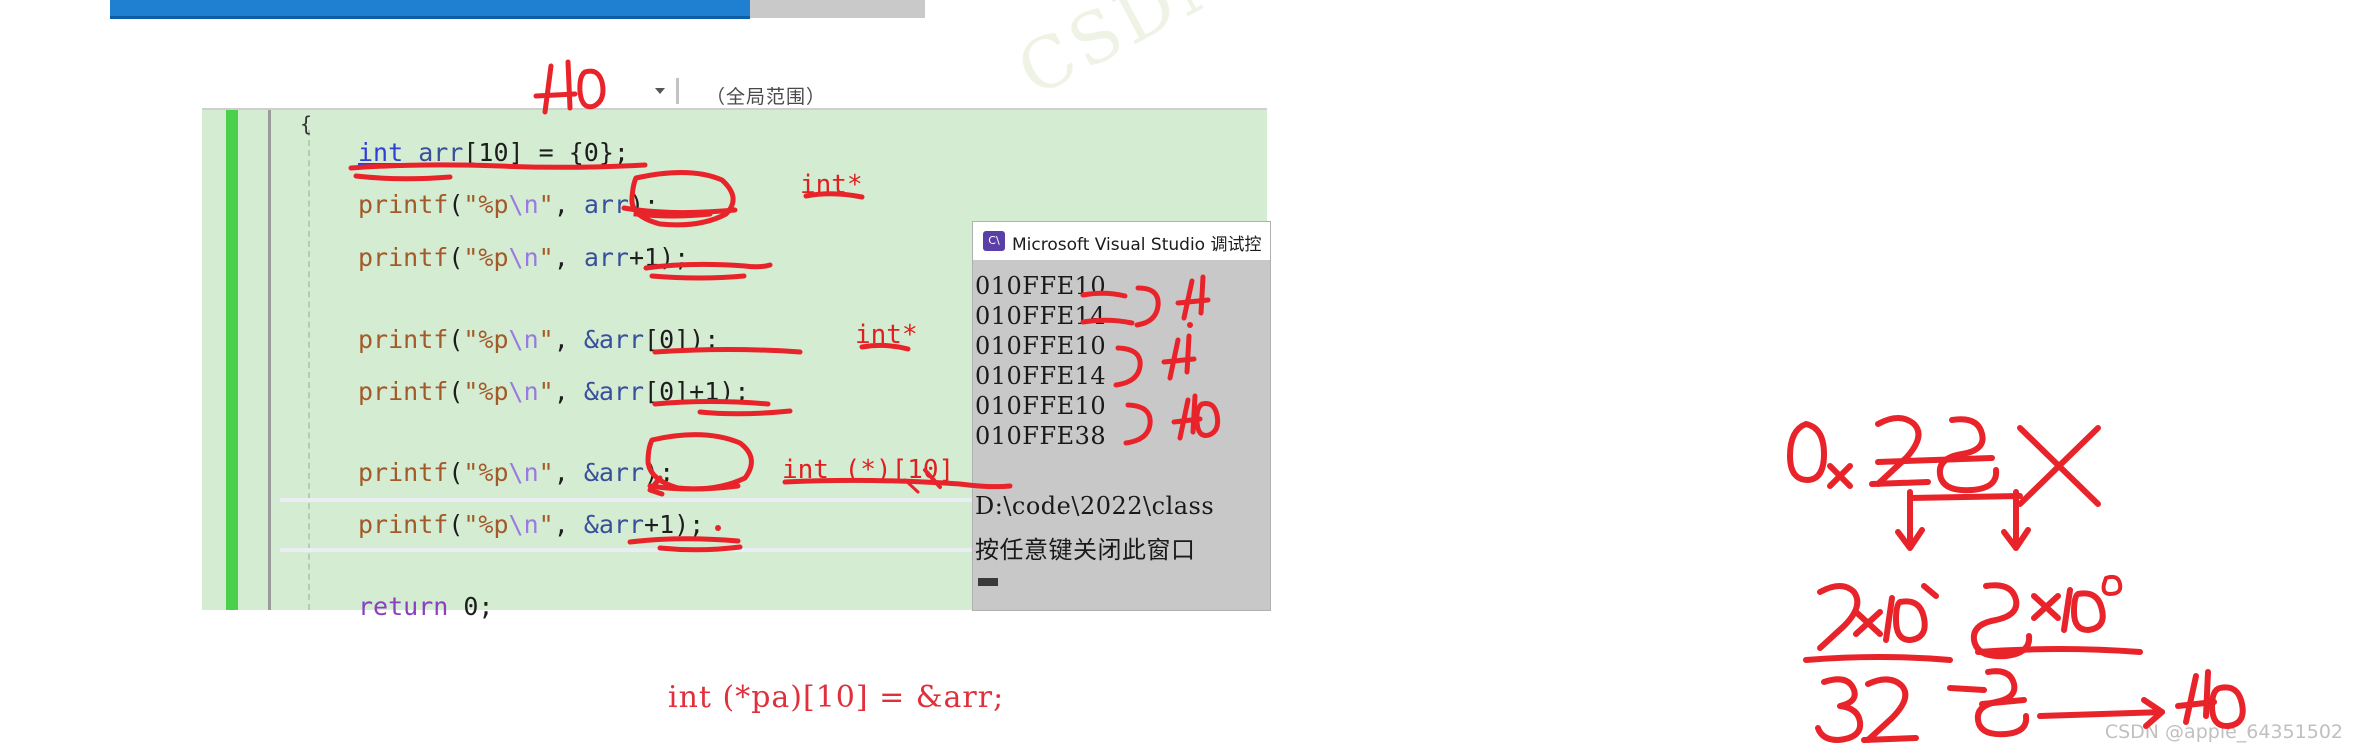  What do you see at coordinates (1878, 623) in the screenshot?
I see `ink-note-2x16` at bounding box center [1878, 623].